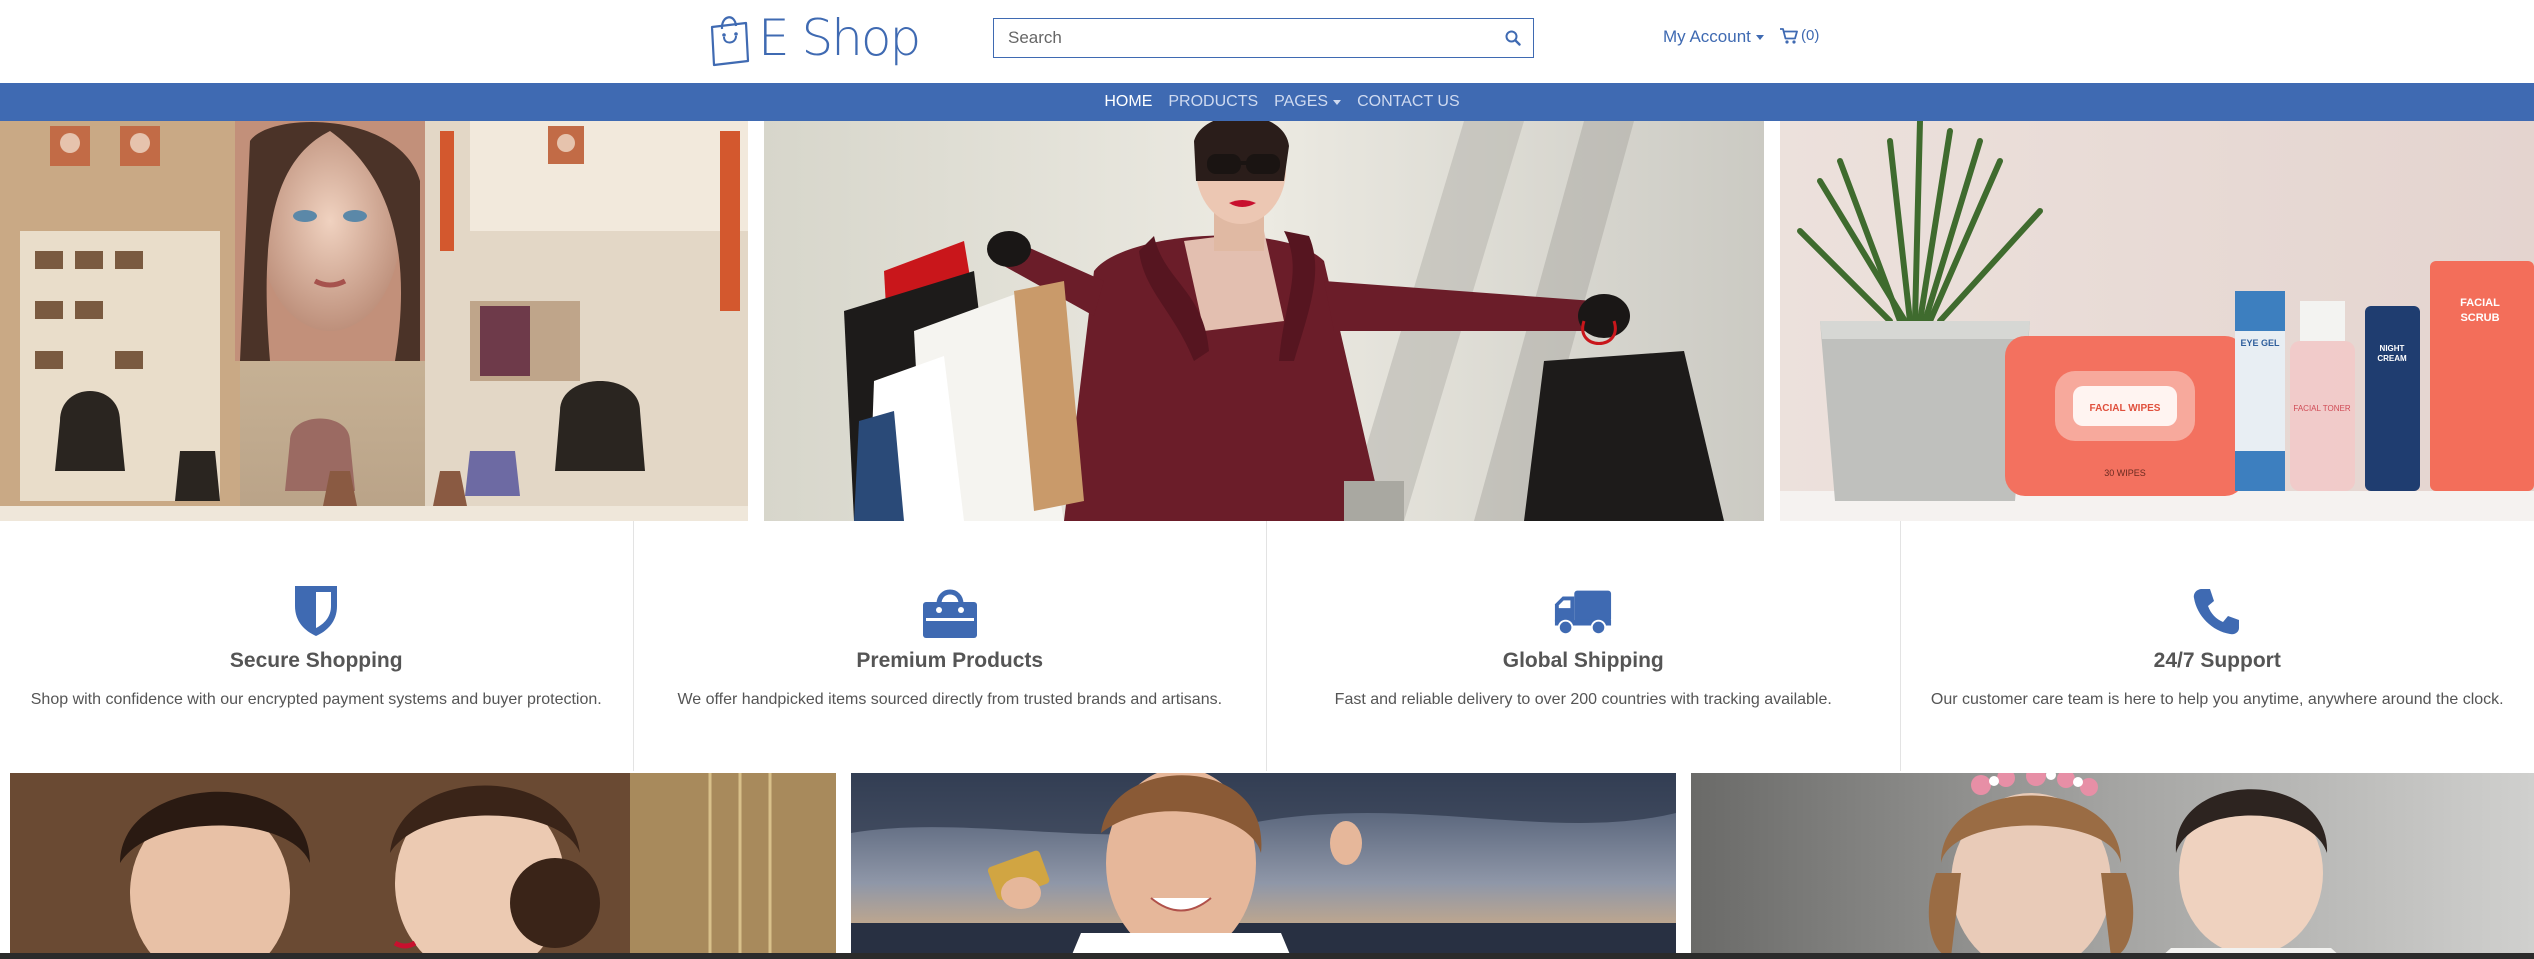 This screenshot has width=2534, height=959. I want to click on svg-text: FACIAL, so click(2480, 303).